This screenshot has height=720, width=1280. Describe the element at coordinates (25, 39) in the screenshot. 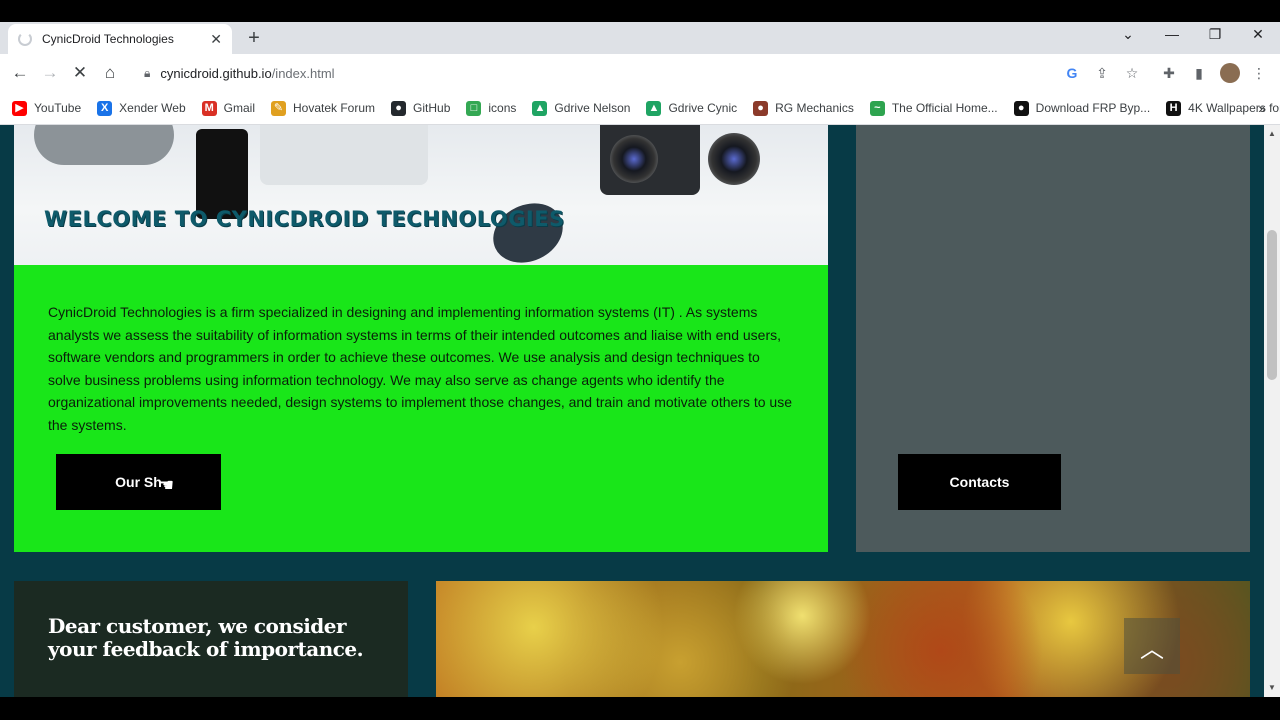

I see `loading-spinner-icon` at that location.